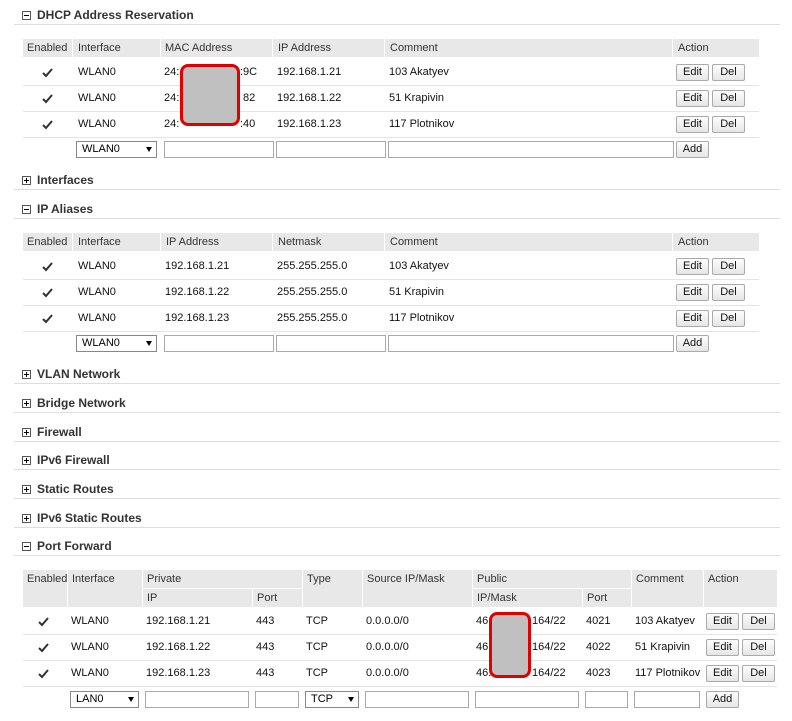 The height and width of the screenshot is (721, 792). What do you see at coordinates (58, 180) in the screenshot?
I see `section-header-interfaces: Interfaces` at bounding box center [58, 180].